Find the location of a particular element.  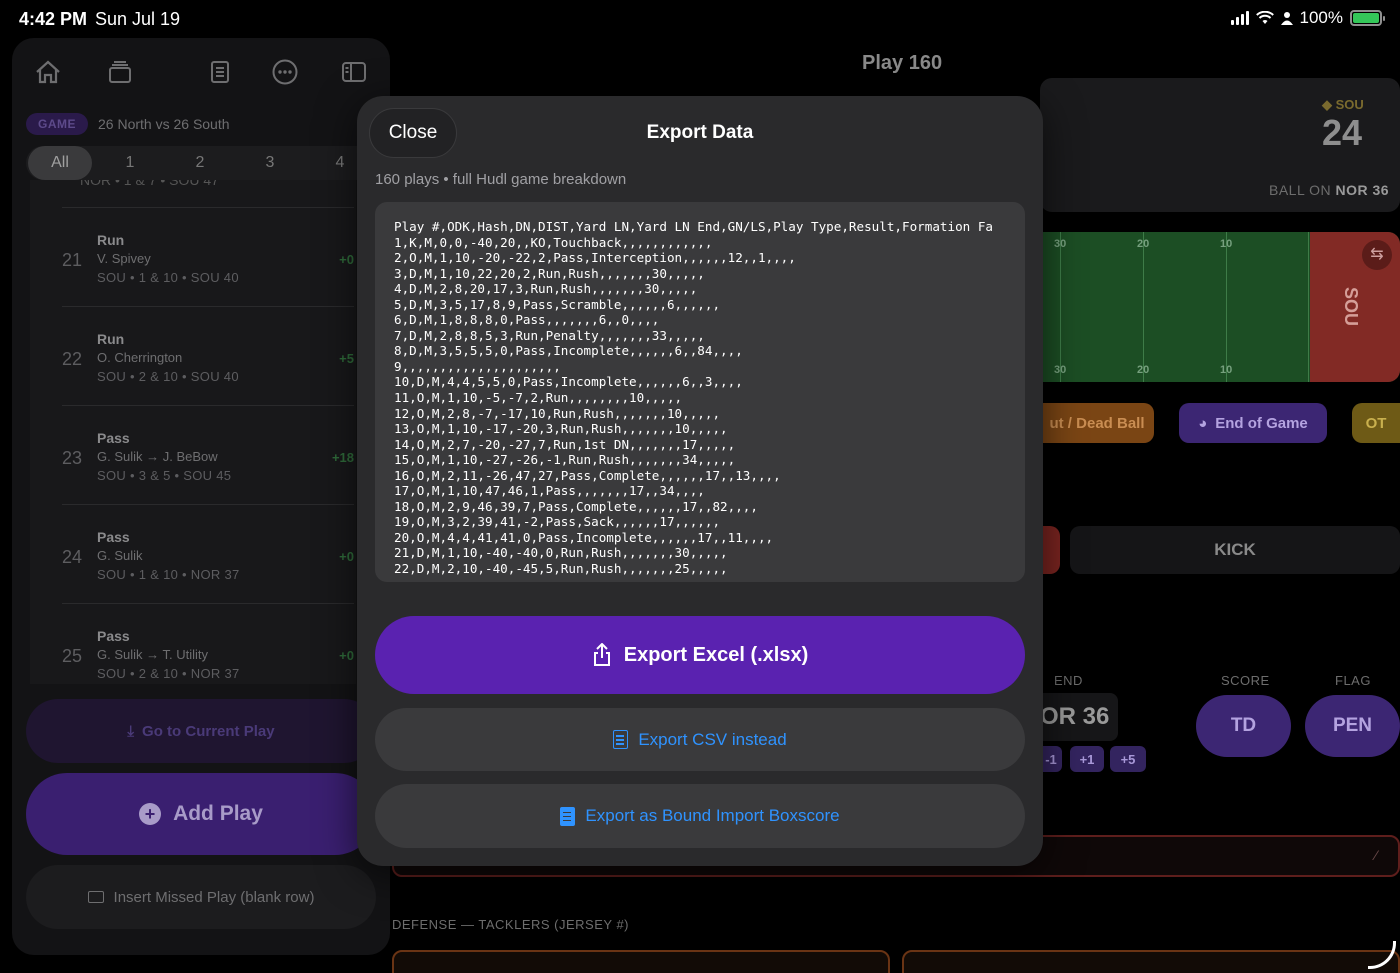

insert-missed-play-label: Insert Missed Play (blank row) is located at coordinates (214, 897).